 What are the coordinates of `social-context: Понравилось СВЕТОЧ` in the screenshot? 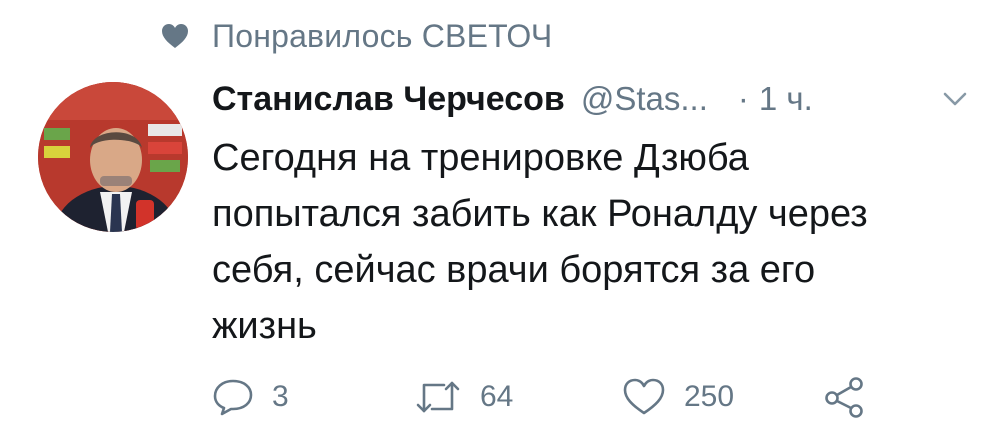 It's located at (356, 36).